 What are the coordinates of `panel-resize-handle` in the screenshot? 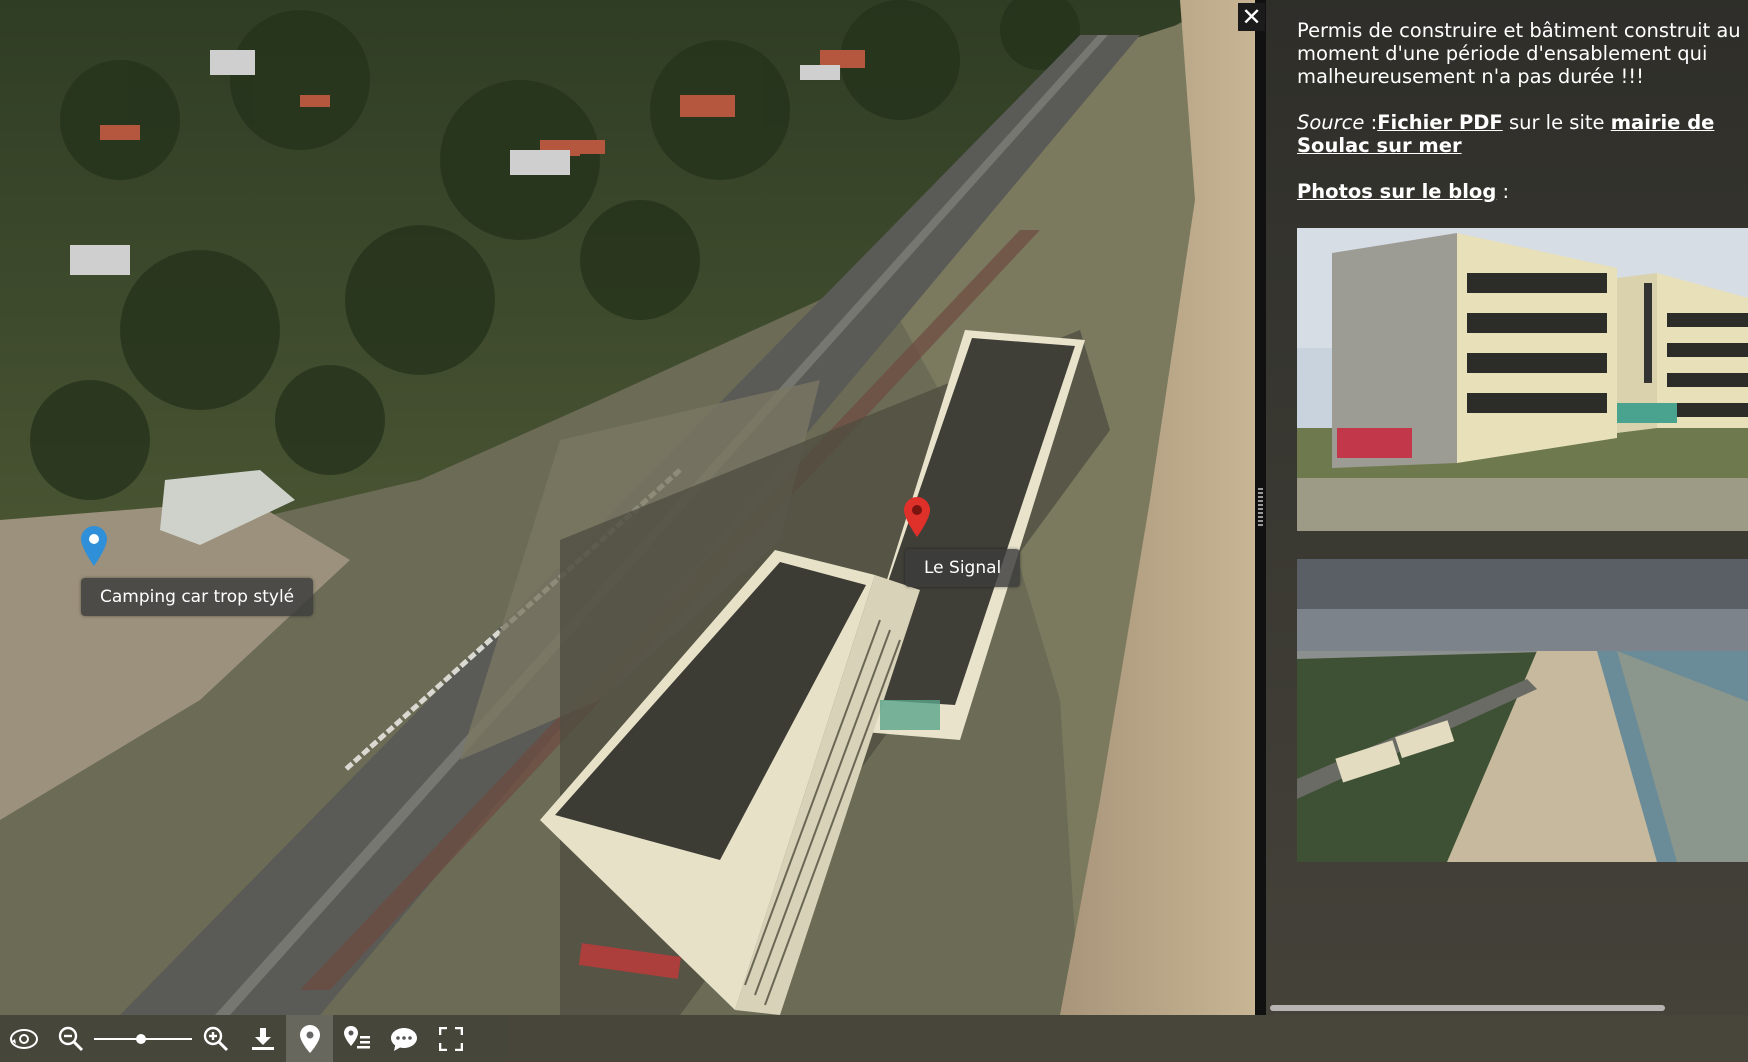 It's located at (1260, 508).